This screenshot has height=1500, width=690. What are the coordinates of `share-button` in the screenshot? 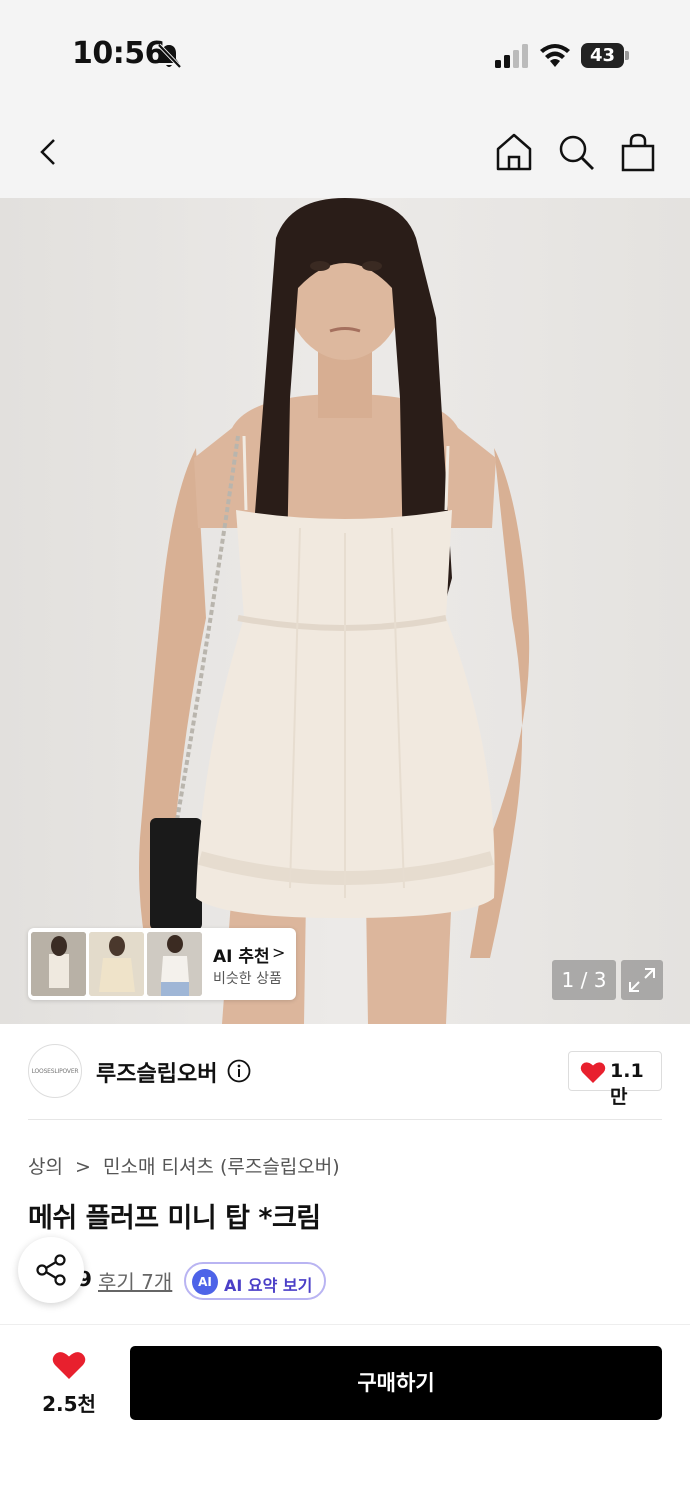 It's located at (51, 1270).